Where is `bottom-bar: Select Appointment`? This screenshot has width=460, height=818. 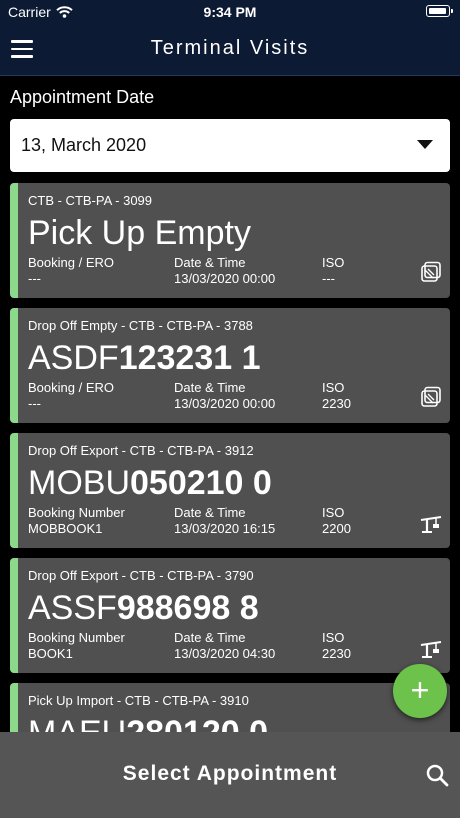
bottom-bar: Select Appointment is located at coordinates (230, 775).